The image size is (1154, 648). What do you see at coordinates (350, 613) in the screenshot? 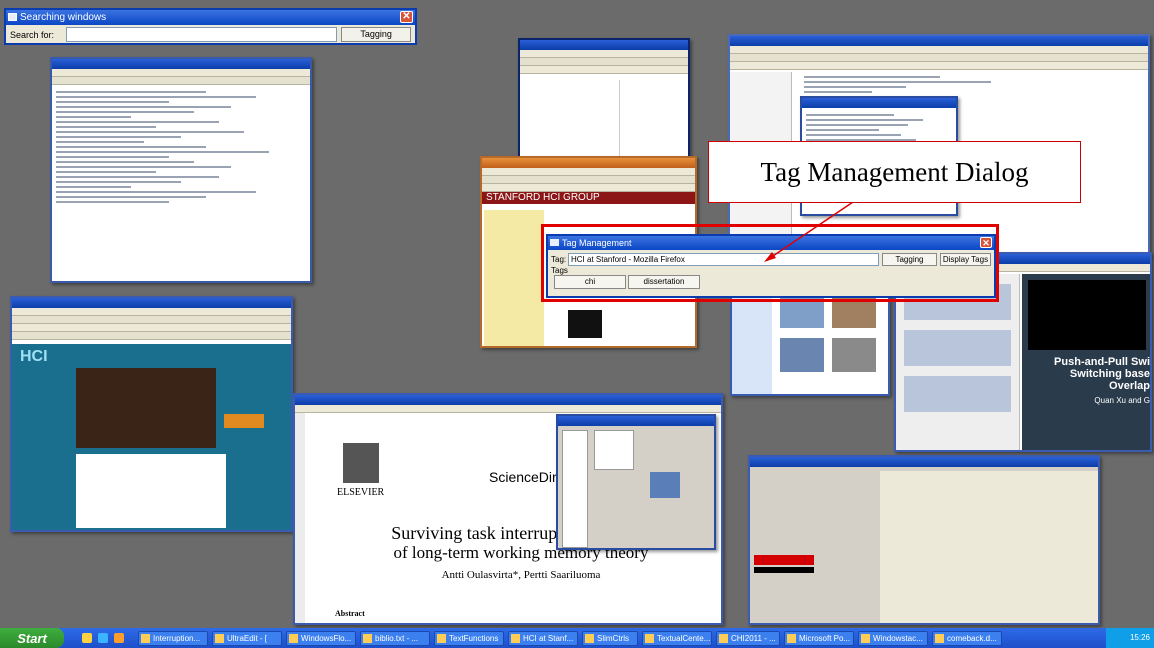
I see `paper-abstract-heading: Abstract` at bounding box center [350, 613].